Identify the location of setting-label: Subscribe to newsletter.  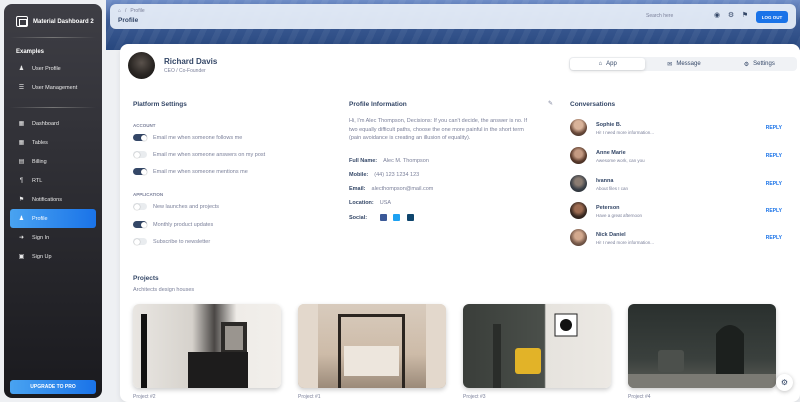
(182, 241).